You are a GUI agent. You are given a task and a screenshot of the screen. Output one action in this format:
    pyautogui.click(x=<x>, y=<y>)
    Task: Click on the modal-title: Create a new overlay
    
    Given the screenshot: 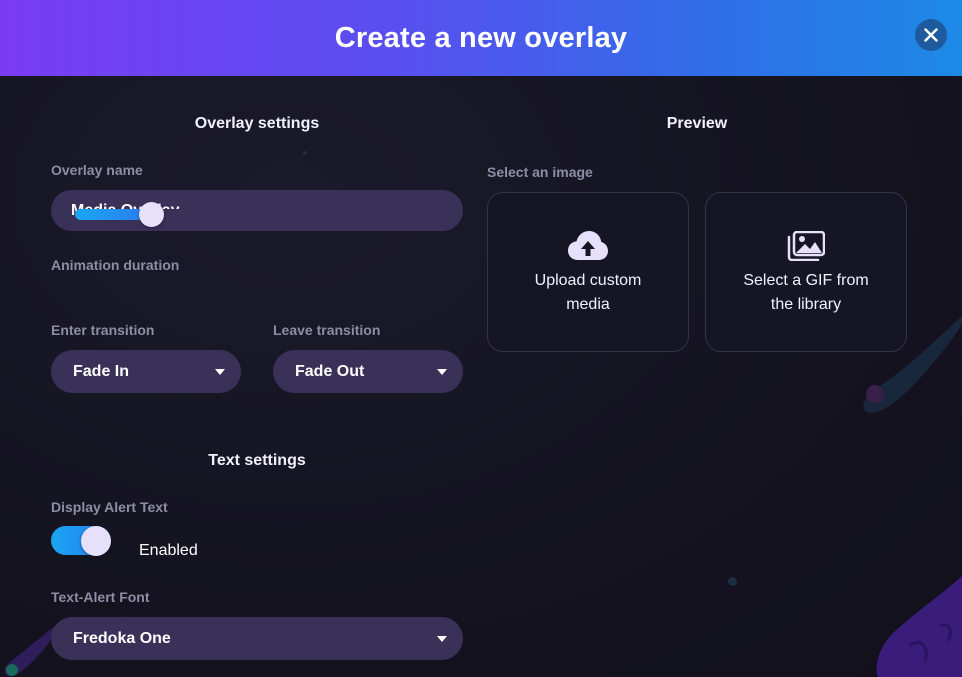 What is the action you would take?
    pyautogui.click(x=481, y=37)
    